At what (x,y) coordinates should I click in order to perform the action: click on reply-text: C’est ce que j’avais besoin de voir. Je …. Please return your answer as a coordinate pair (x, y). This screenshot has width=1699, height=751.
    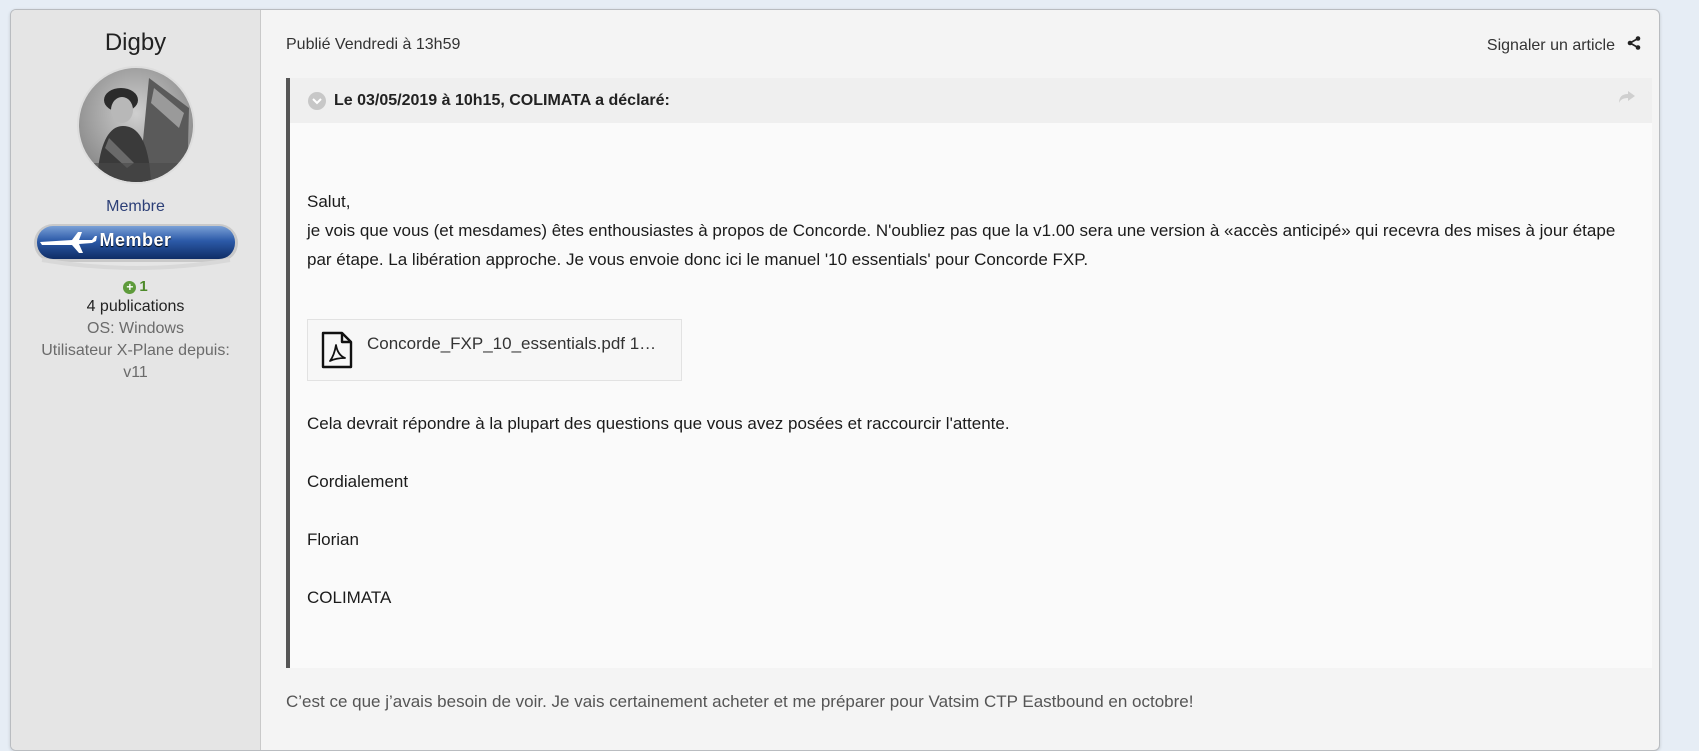
    Looking at the image, I should click on (740, 701).